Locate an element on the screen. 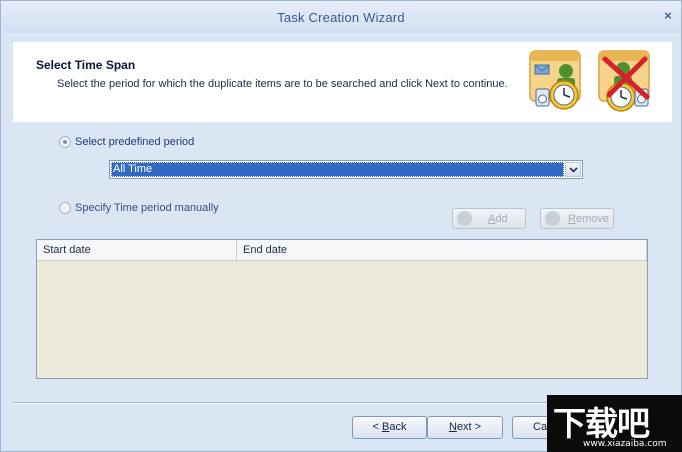 The width and height of the screenshot is (682, 452). manual-period-option: Specify Time period manually is located at coordinates (139, 208).